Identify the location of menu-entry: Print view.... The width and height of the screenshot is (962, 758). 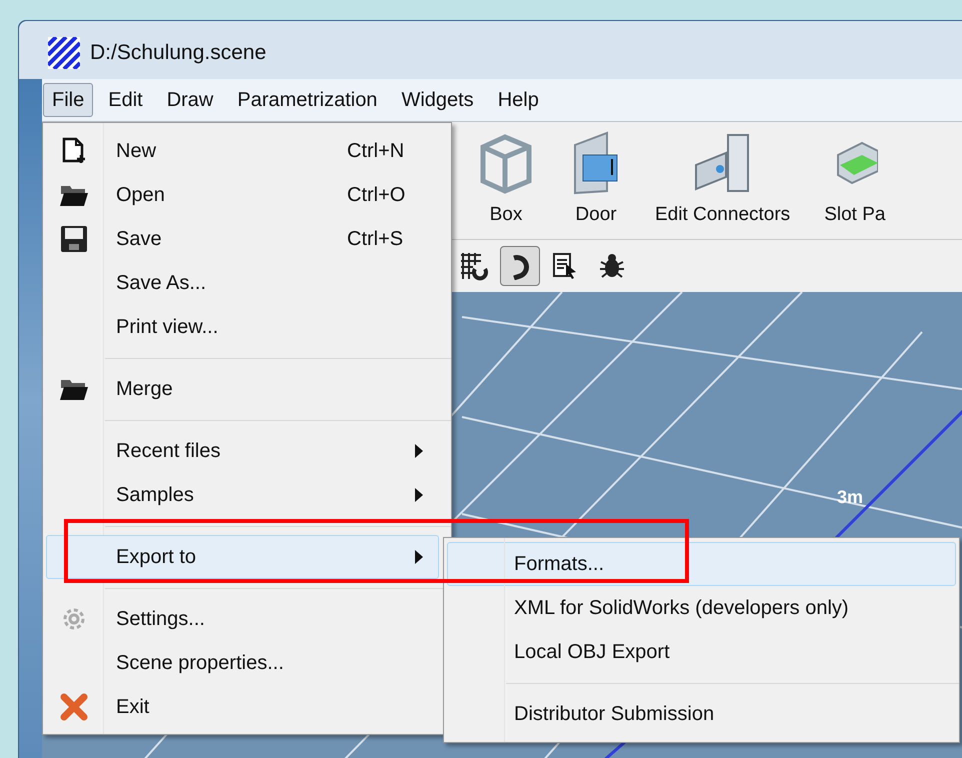
(242, 327).